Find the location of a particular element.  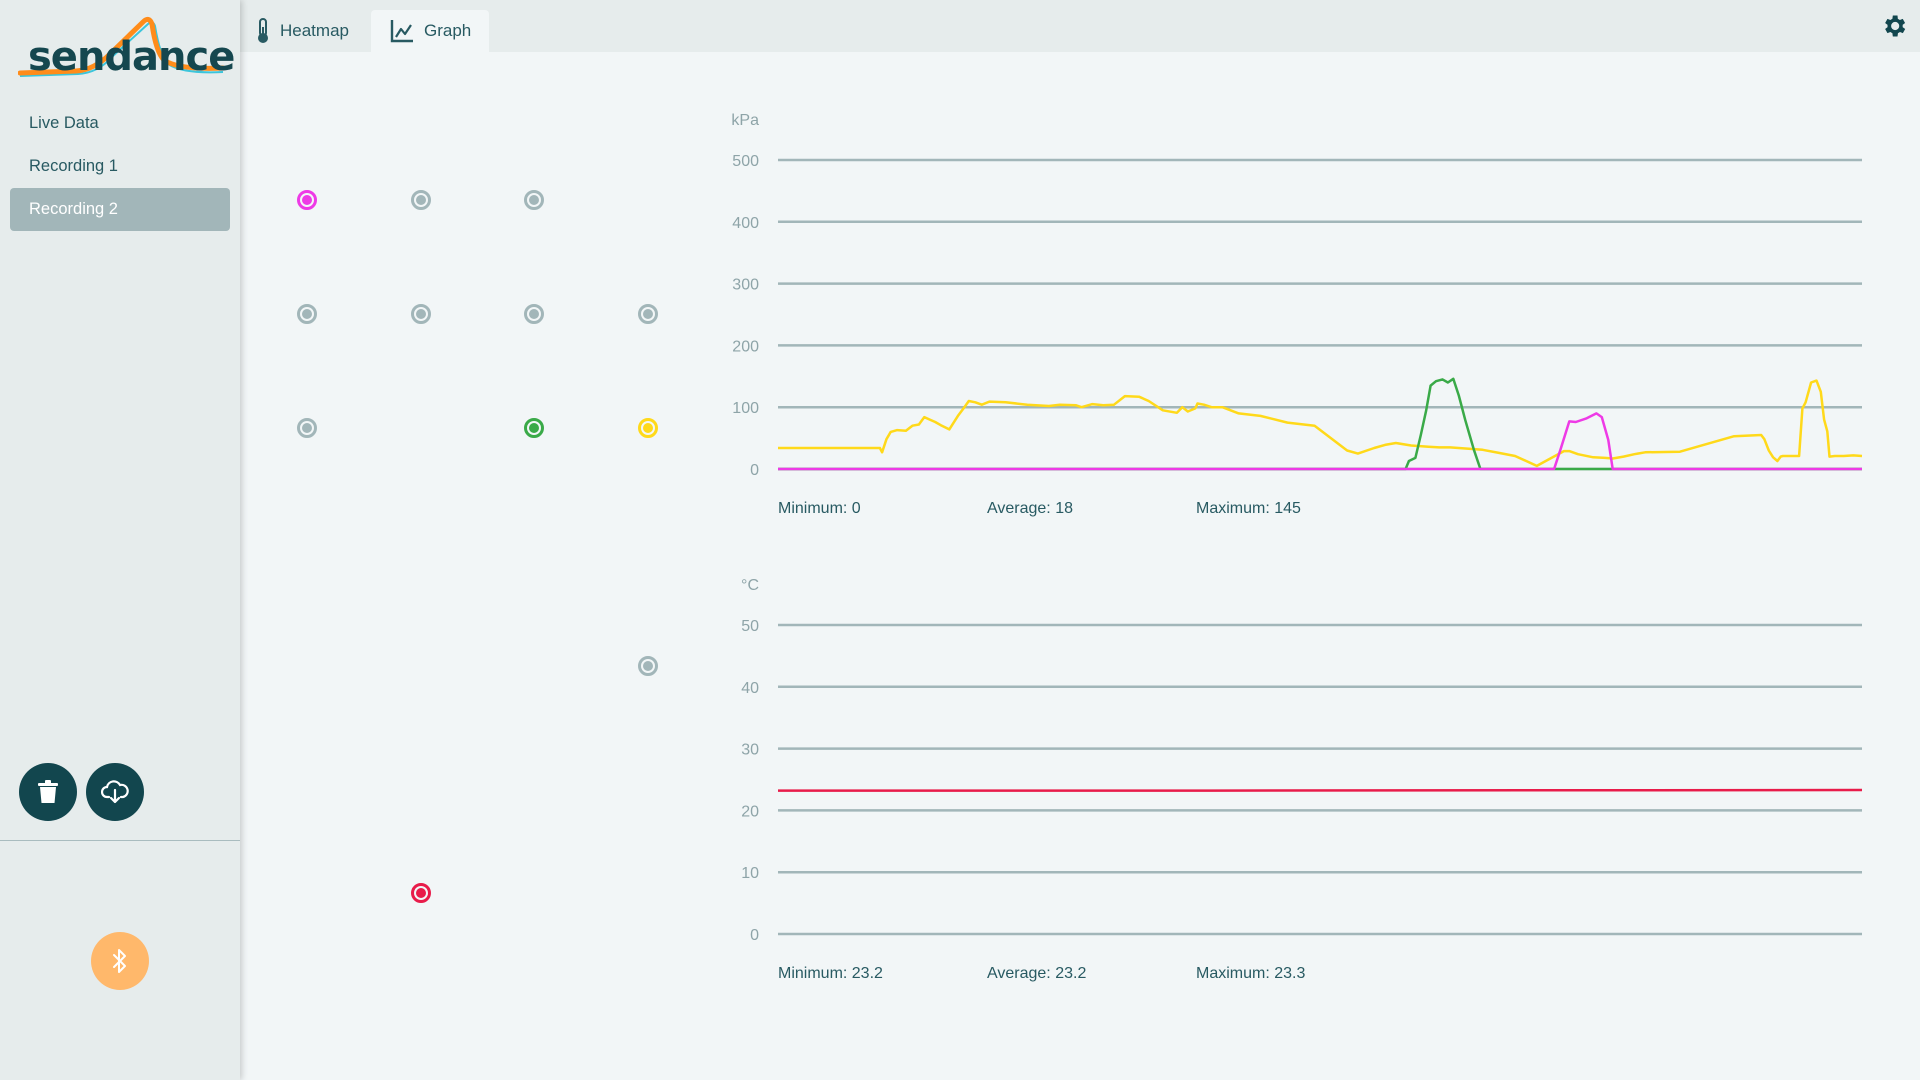

temperature-min-stat: Minimum: 23.2 is located at coordinates (830, 973).